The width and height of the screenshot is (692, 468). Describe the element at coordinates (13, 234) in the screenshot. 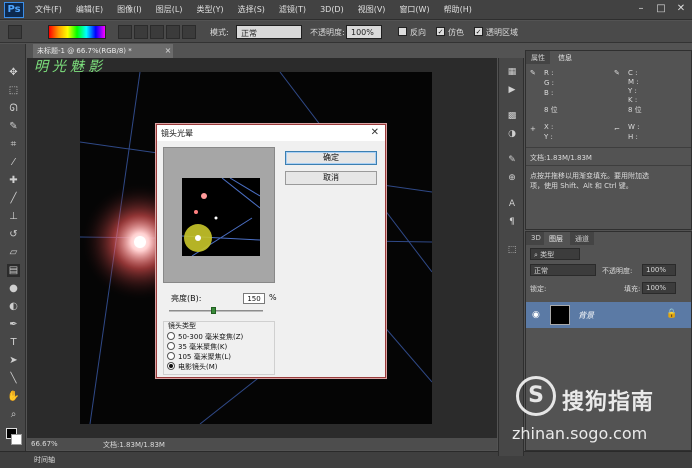

I see `history-brush-tool-icon: ↺` at that location.